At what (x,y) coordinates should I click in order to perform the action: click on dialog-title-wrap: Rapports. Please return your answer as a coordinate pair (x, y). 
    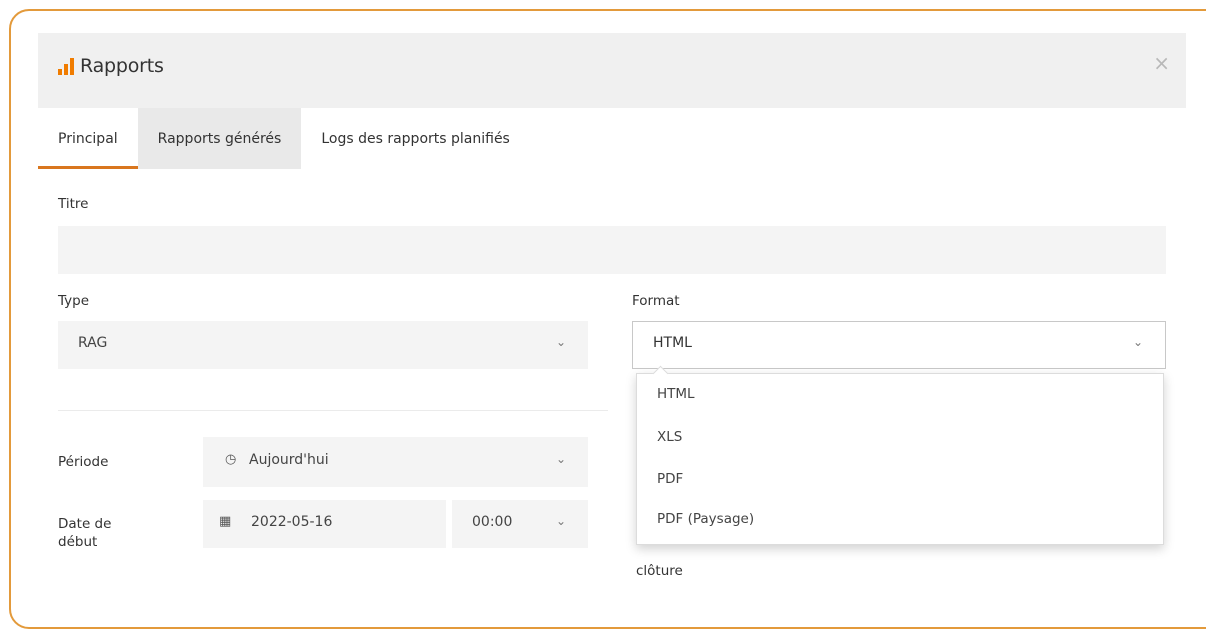
    Looking at the image, I should click on (111, 66).